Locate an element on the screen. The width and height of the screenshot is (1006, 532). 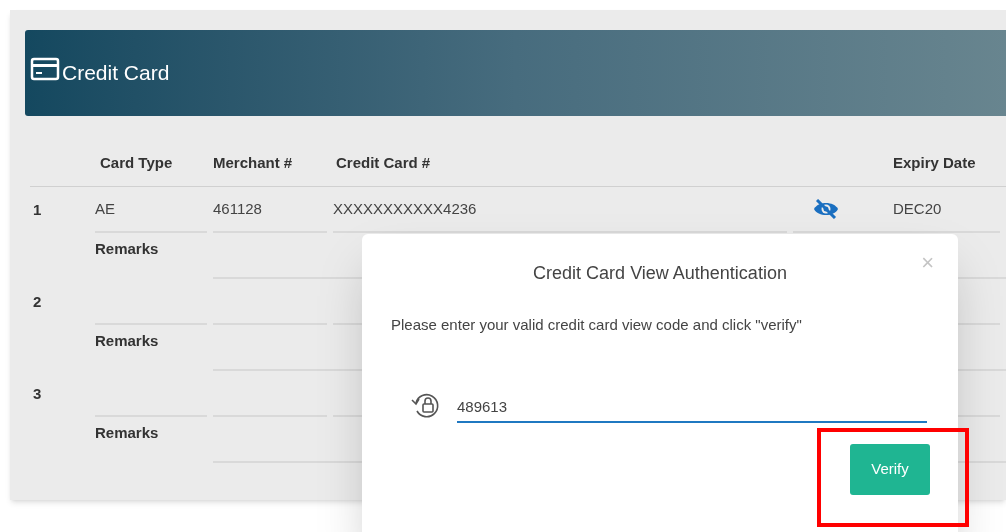
column-header: Card Type is located at coordinates (136, 163).